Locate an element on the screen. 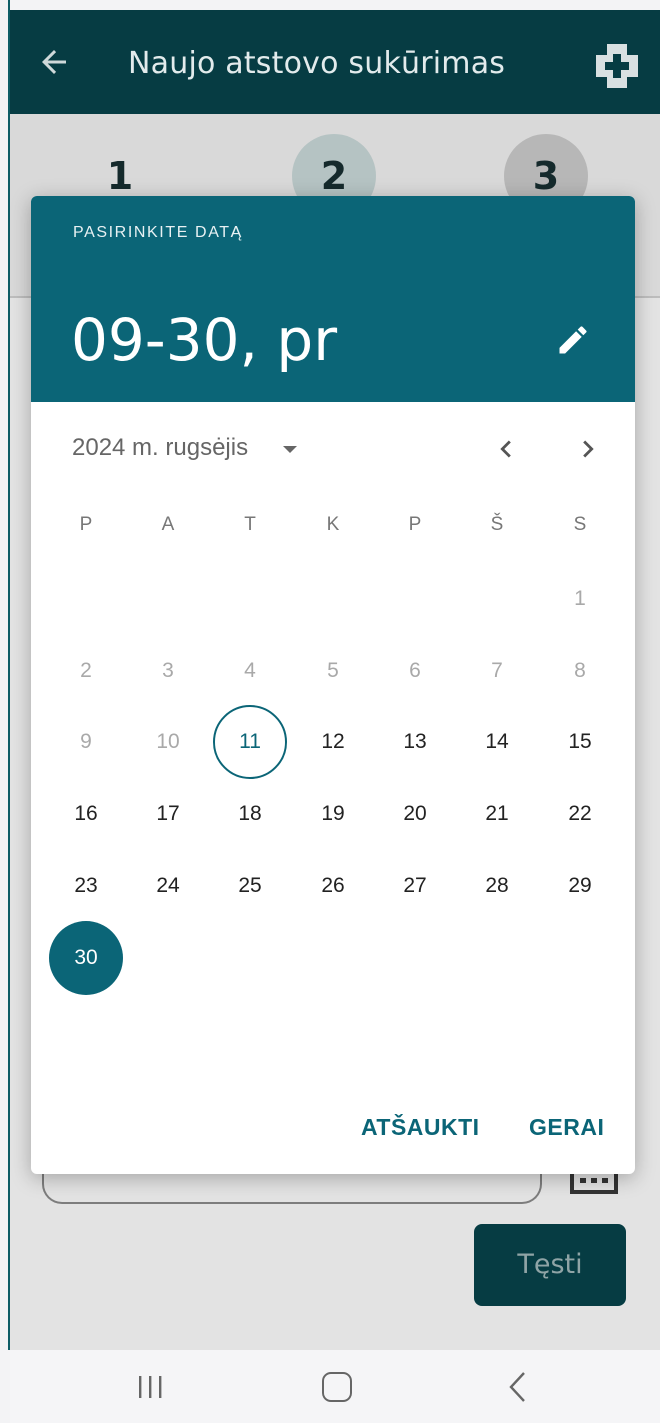 The width and height of the screenshot is (660, 1423). day-cell: 12 is located at coordinates (333, 742).